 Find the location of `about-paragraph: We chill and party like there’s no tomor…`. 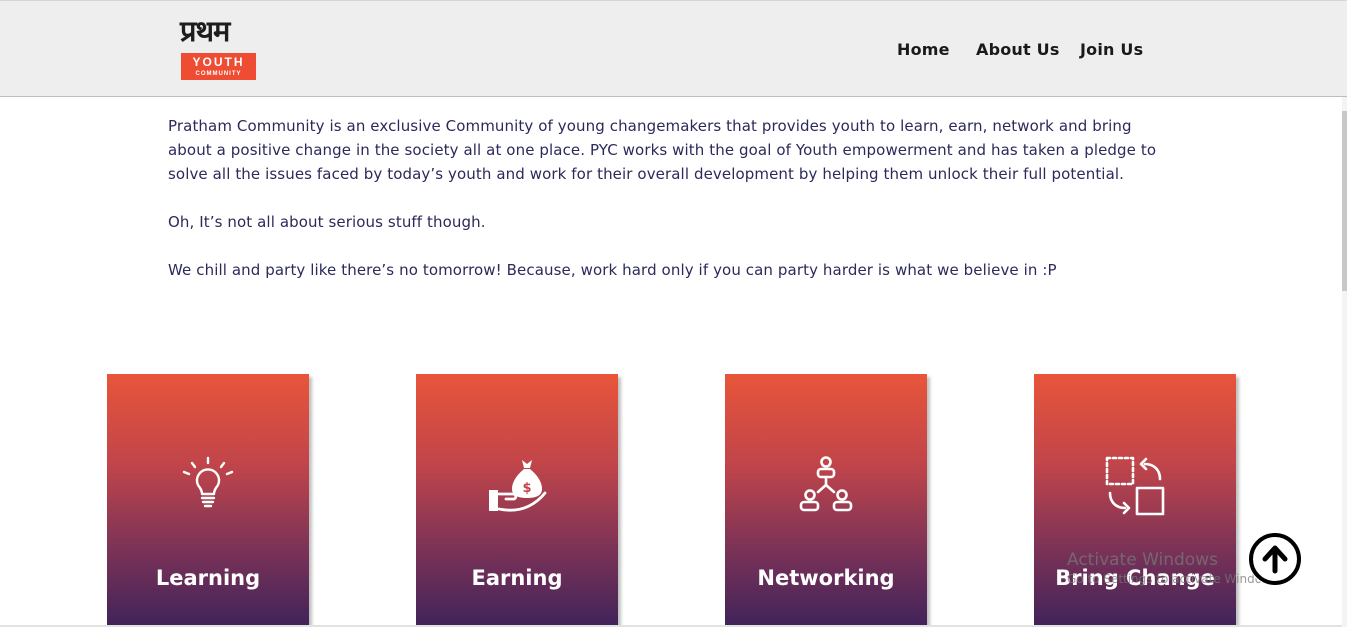

about-paragraph: We chill and party like there’s no tomor… is located at coordinates (612, 270).